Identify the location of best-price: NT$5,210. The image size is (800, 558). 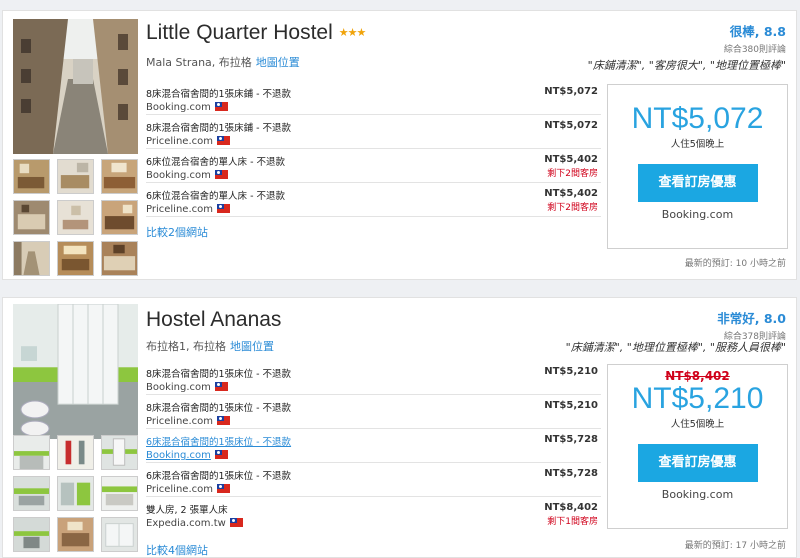
(697, 398).